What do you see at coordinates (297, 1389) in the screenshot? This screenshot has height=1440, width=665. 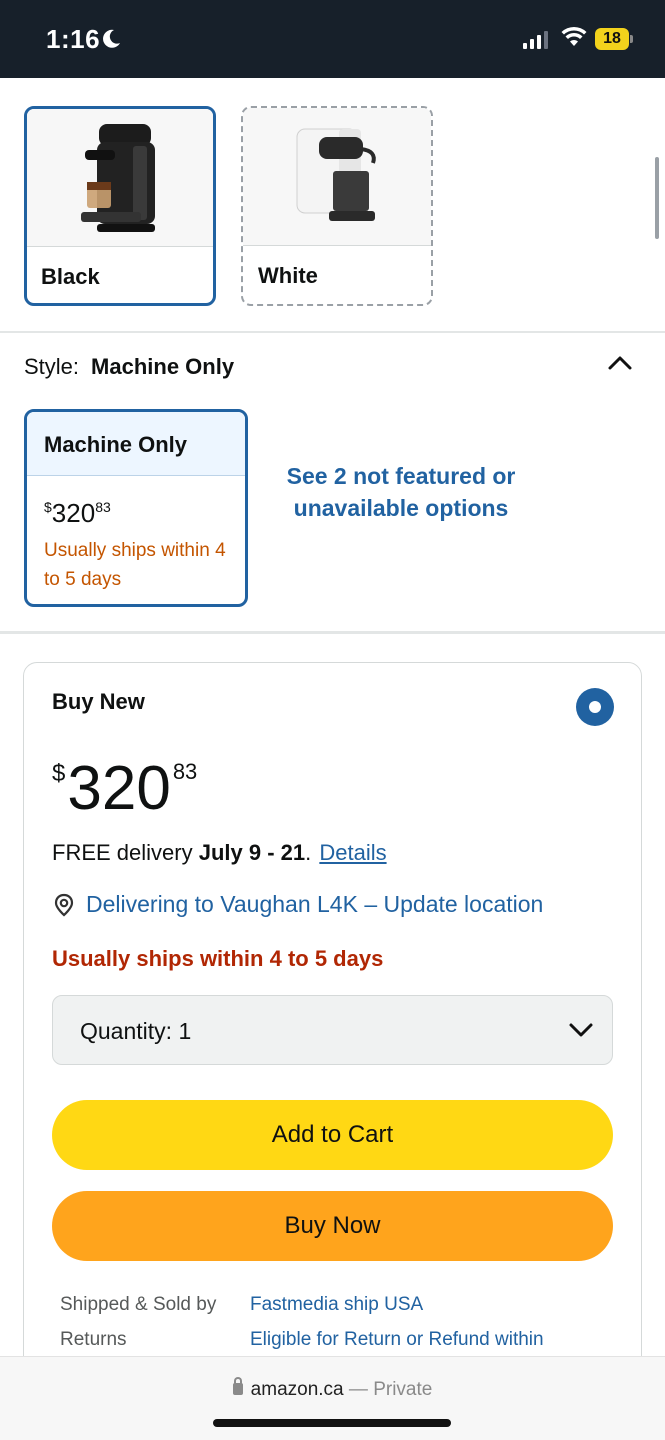 I see `url-domain: amazon.ca` at bounding box center [297, 1389].